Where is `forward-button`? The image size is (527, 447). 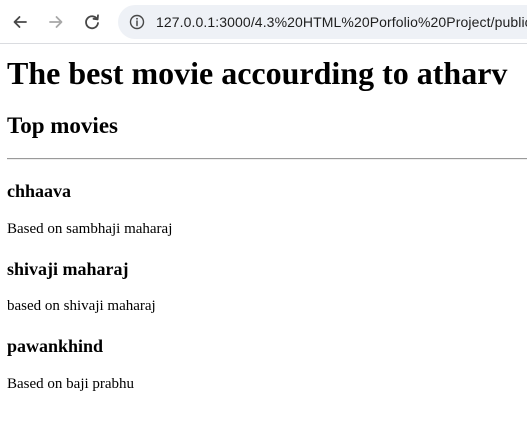
forward-button is located at coordinates (56, 22).